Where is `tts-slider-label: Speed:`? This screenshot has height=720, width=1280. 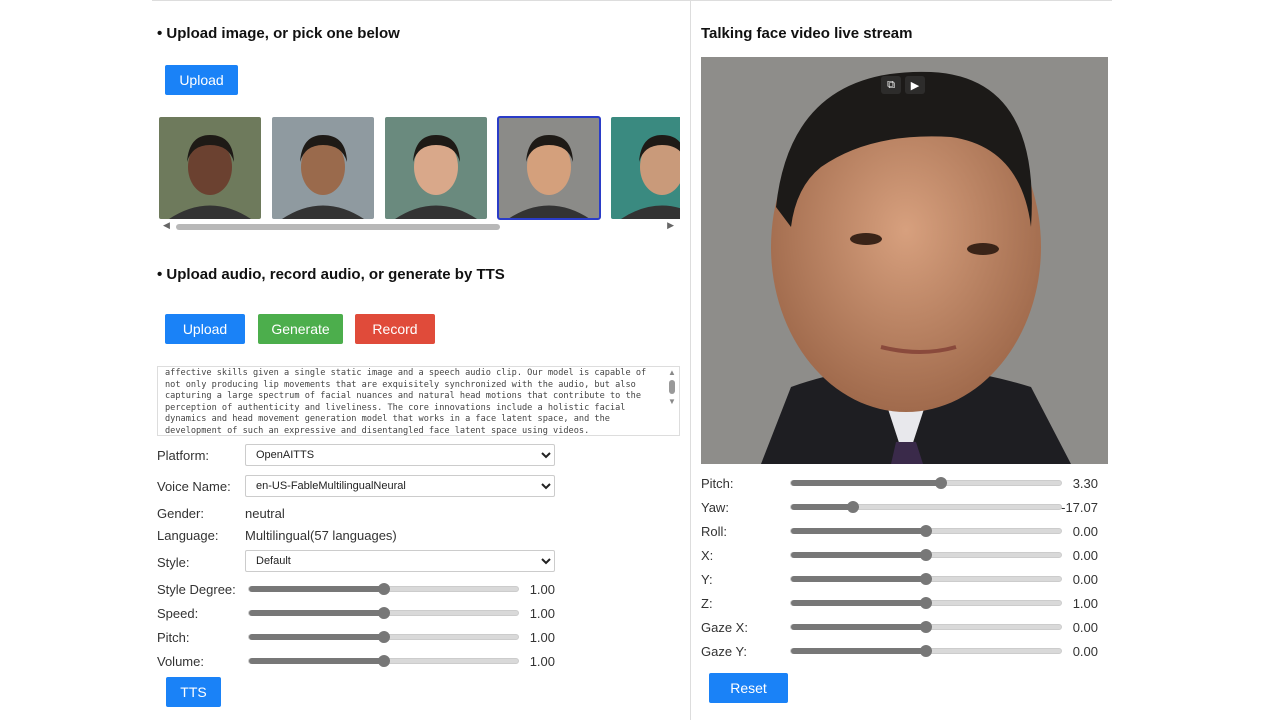
tts-slider-label: Speed: is located at coordinates (178, 613).